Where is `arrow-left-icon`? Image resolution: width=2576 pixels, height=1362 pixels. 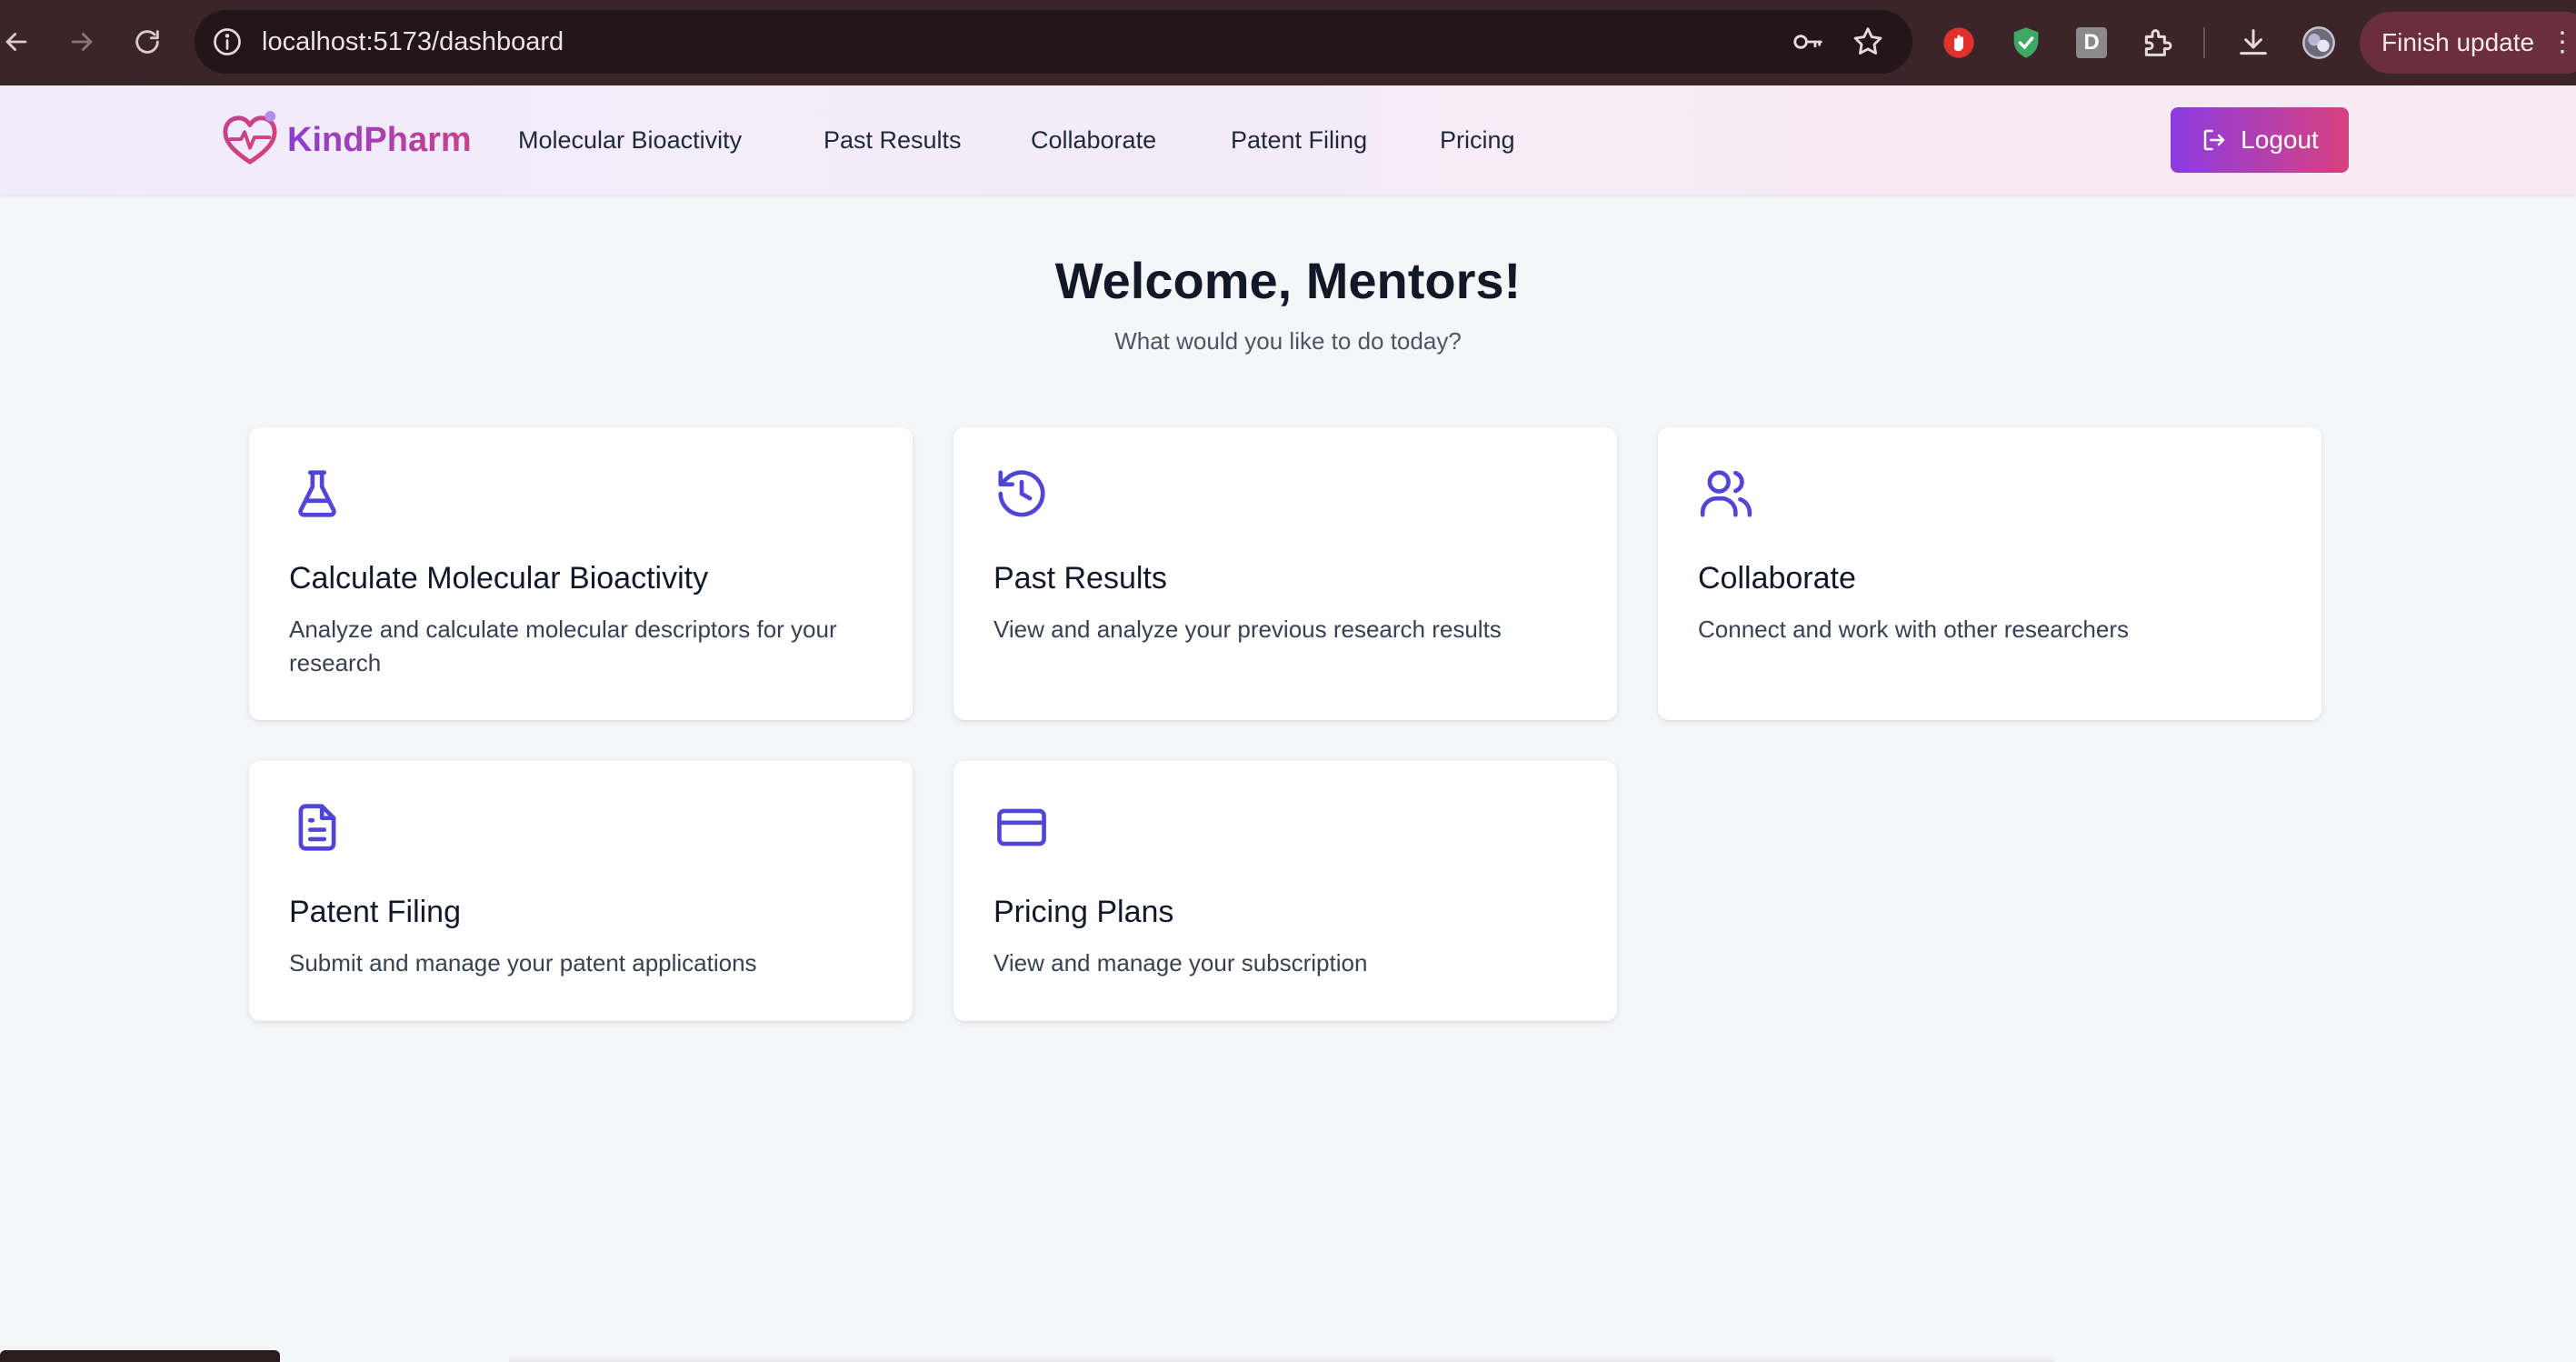
arrow-left-icon is located at coordinates (16, 42).